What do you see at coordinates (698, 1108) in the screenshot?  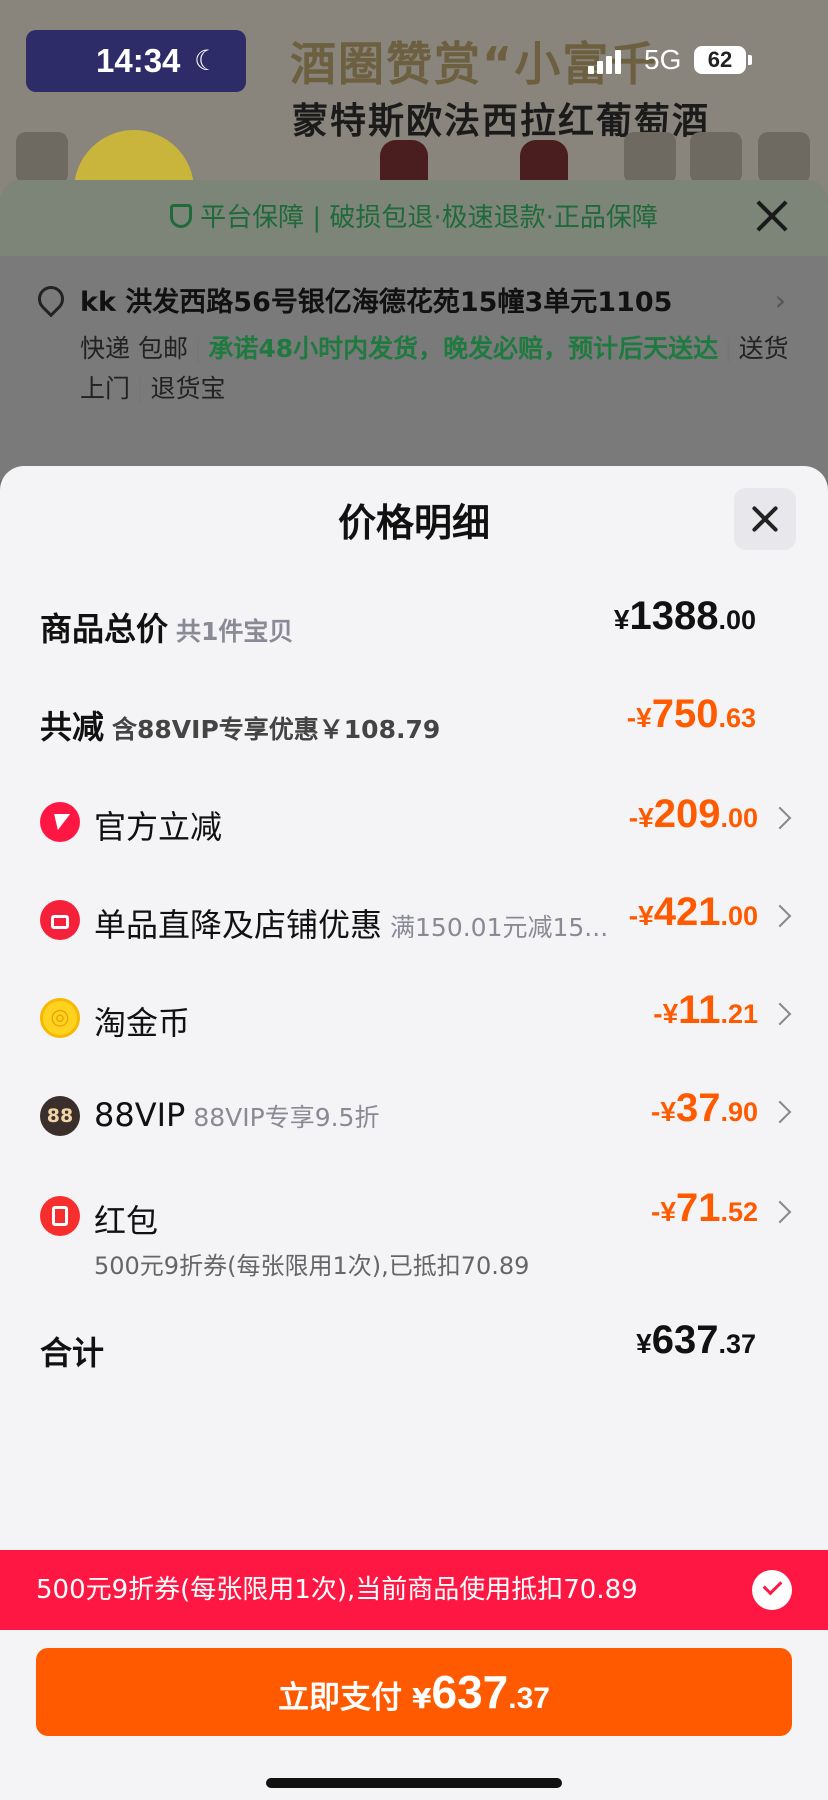 I see `amount-integer: 37` at bounding box center [698, 1108].